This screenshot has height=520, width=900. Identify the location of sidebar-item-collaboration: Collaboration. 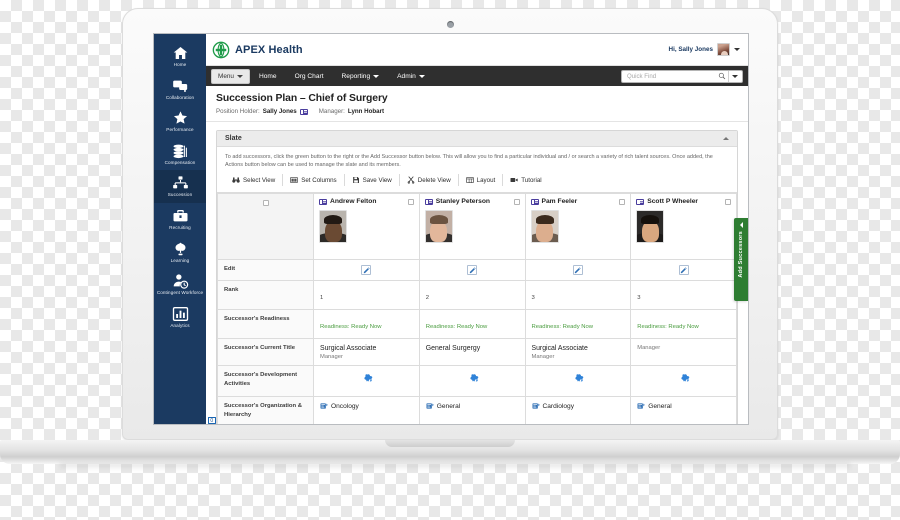
(180, 89).